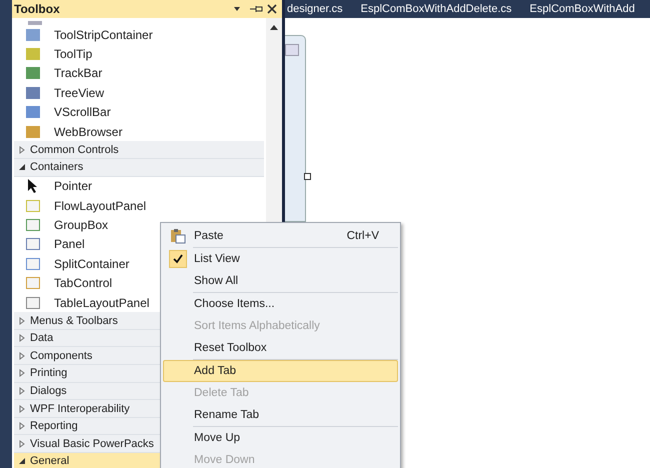 Image resolution: width=650 pixels, height=468 pixels. Describe the element at coordinates (37, 9) in the screenshot. I see `toolbox-title: Toolbox` at that location.